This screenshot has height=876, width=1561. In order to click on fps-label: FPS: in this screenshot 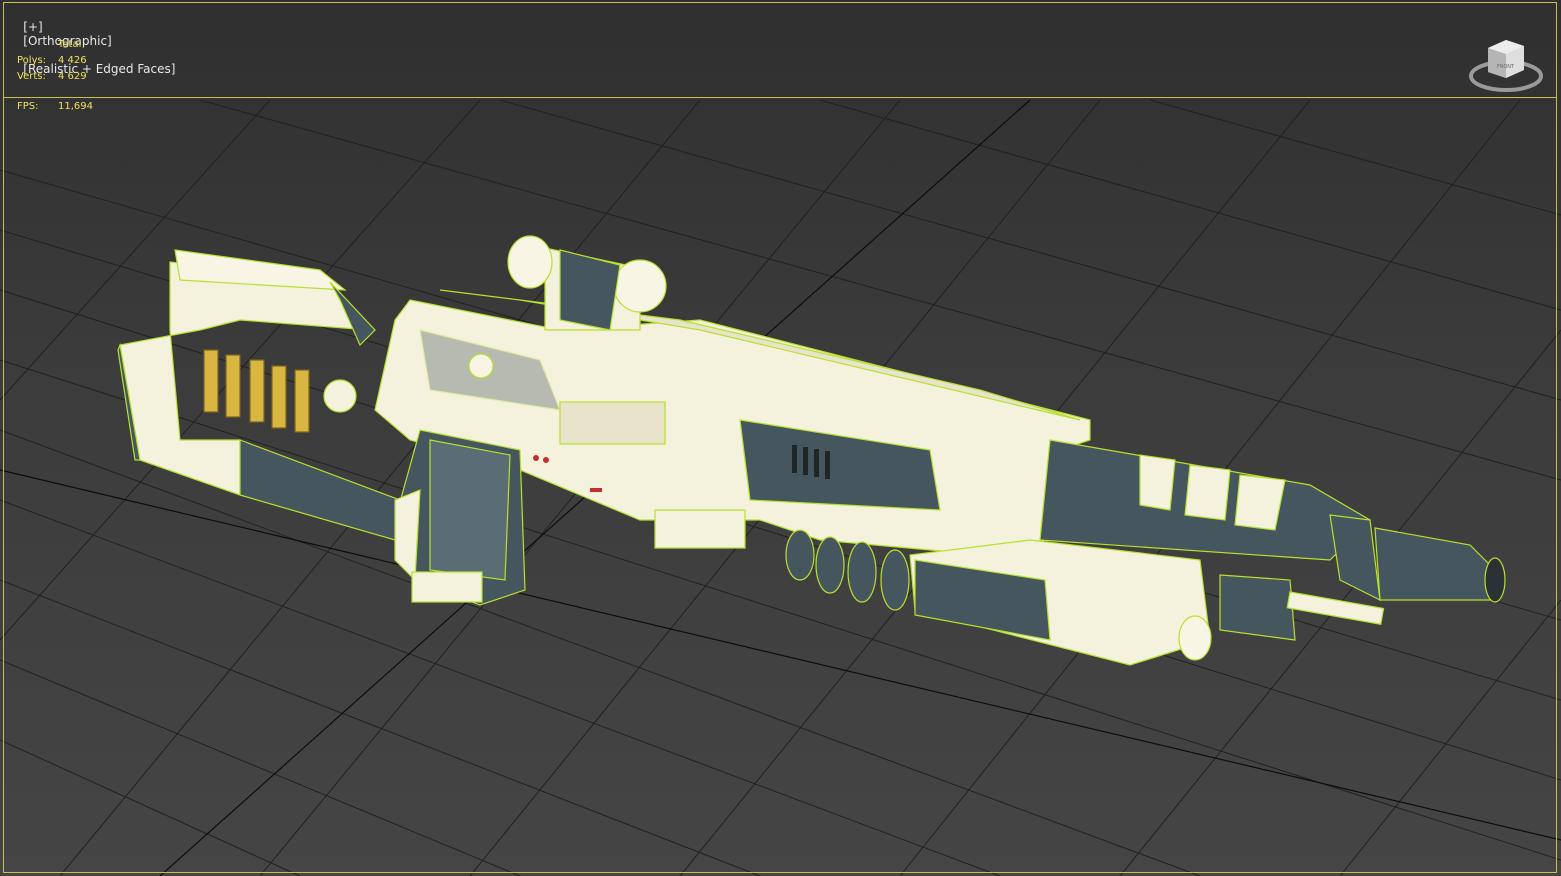, I will do `click(28, 106)`.